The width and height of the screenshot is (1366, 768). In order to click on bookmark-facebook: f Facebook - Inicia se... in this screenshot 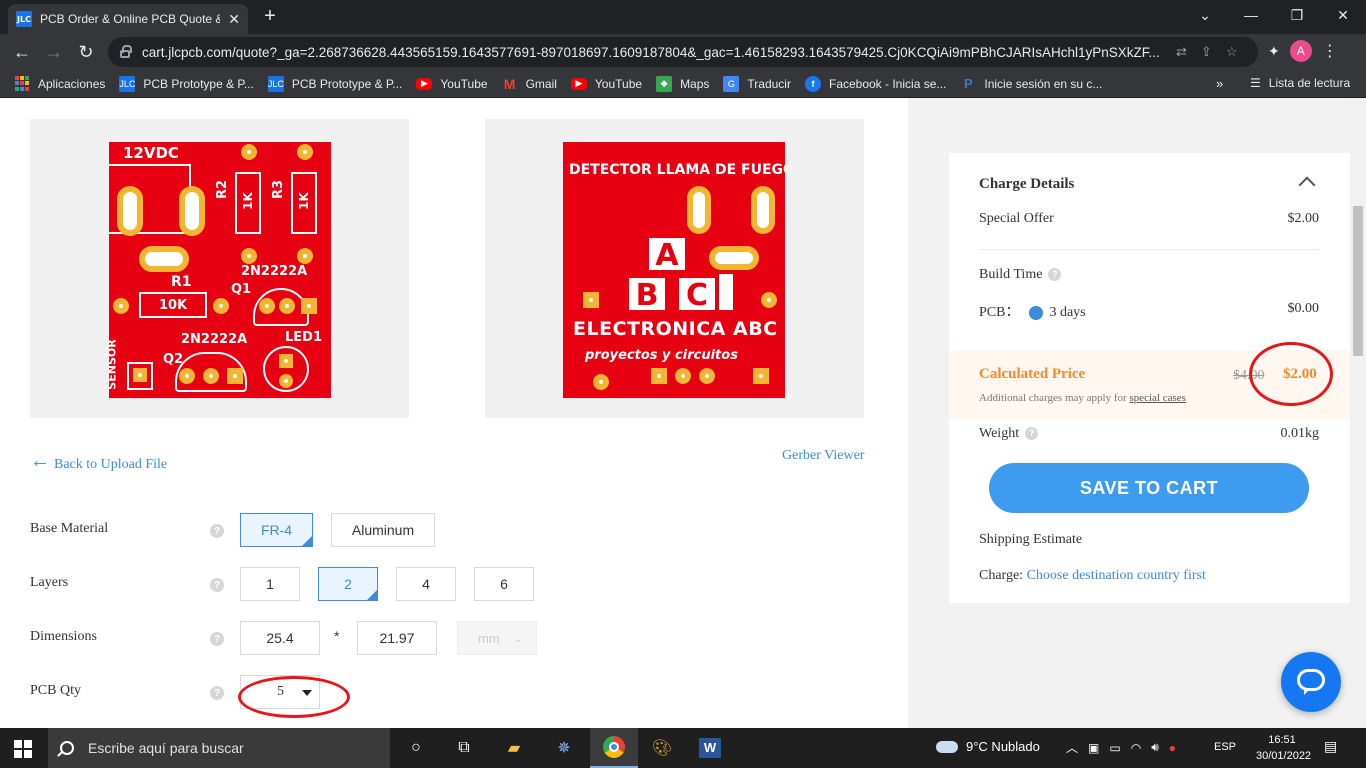, I will do `click(875, 83)`.